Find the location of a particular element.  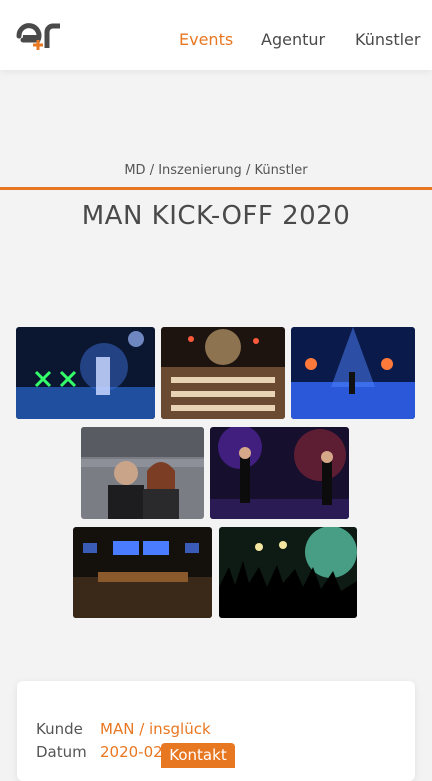

breadcrumb: MD / Inszenierung / Künstler is located at coordinates (216, 170).